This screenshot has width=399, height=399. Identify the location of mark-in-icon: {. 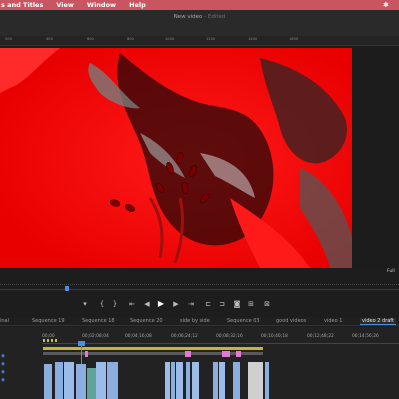
(102, 304).